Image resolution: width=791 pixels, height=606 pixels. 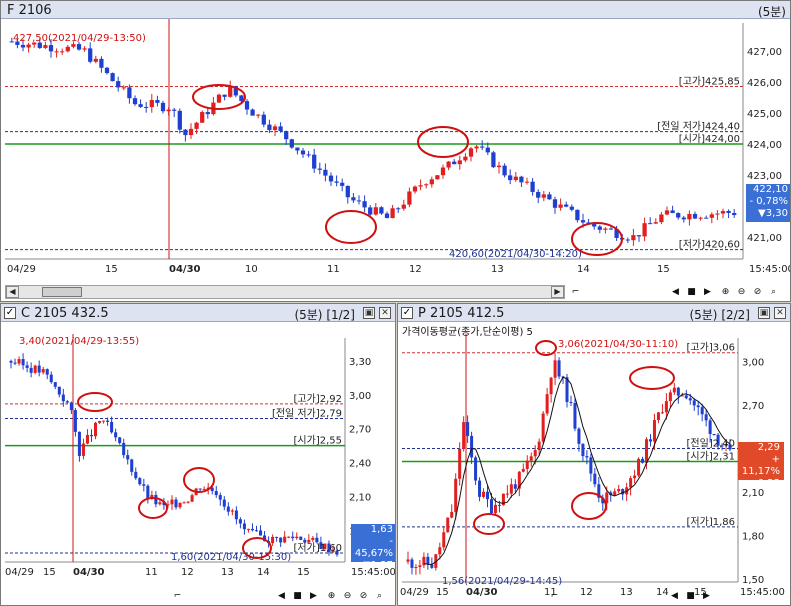 What do you see at coordinates (709, 245) in the screenshot?
I see `low-price-label: [저가]420,60` at bounding box center [709, 245].